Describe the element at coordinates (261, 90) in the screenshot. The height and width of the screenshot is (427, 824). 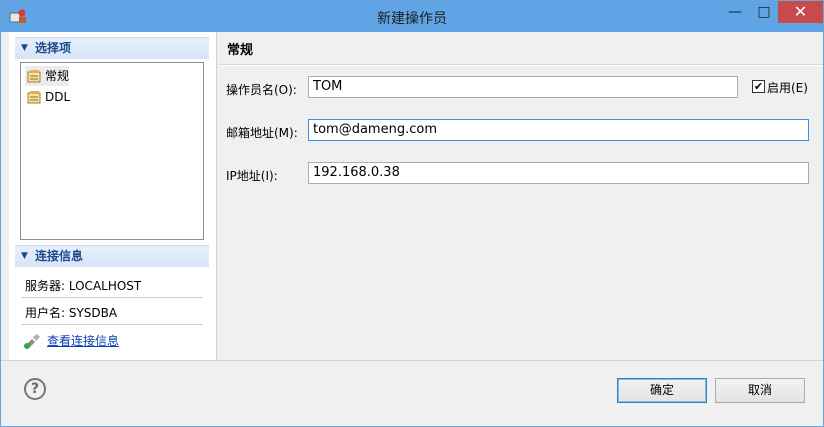
I see `operator-name-label: 操作员名(O):` at that location.